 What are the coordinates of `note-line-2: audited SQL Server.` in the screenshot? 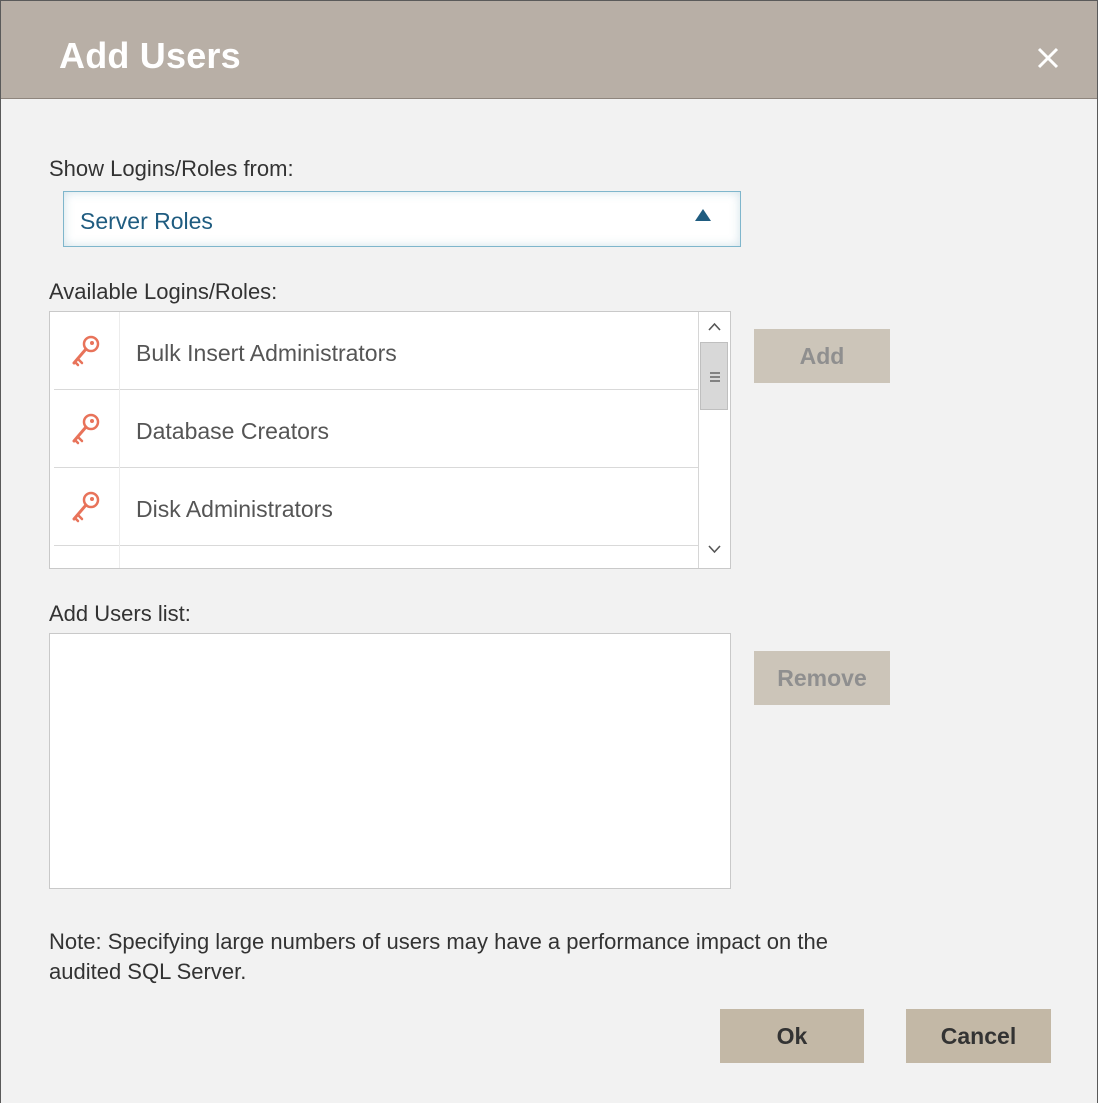 It's located at (148, 971).